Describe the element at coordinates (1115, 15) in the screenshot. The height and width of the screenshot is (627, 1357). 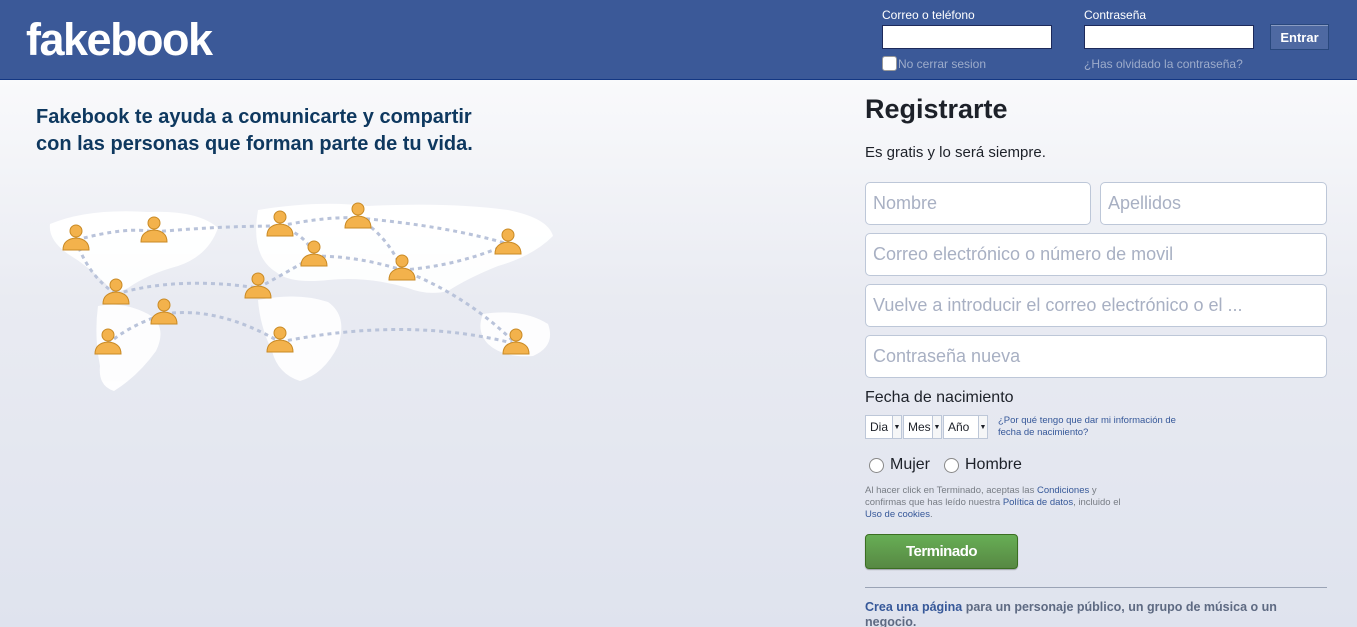
I see `password-label: Contraseña` at that location.